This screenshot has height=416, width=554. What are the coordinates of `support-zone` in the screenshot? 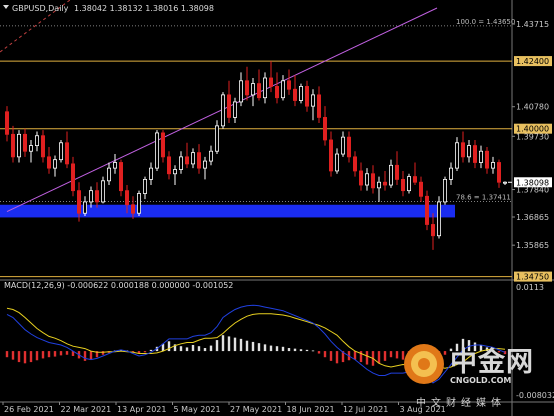 It's located at (227, 211).